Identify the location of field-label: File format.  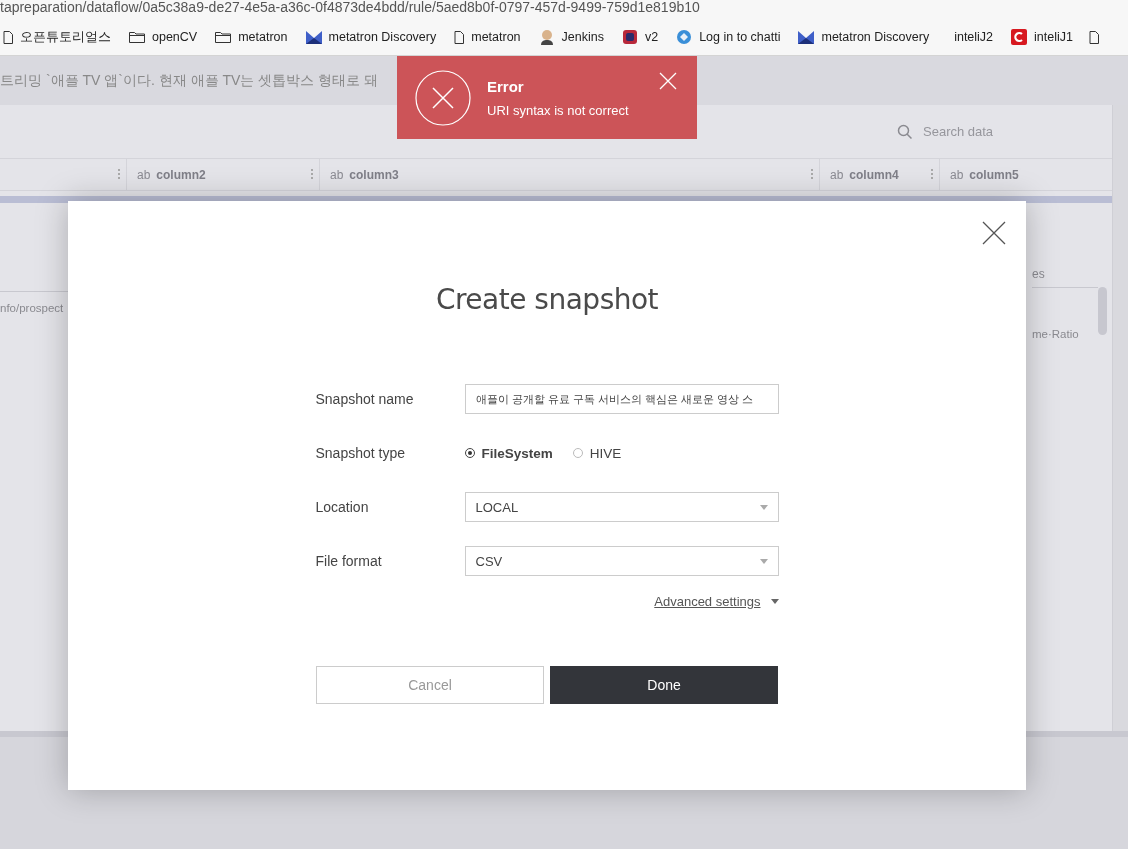
(349, 561).